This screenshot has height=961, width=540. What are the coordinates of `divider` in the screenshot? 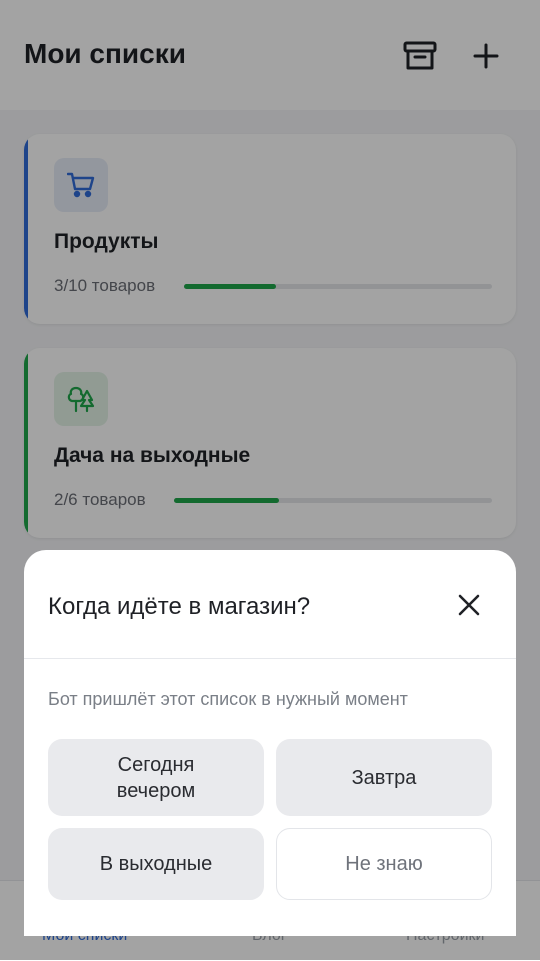 It's located at (270, 658).